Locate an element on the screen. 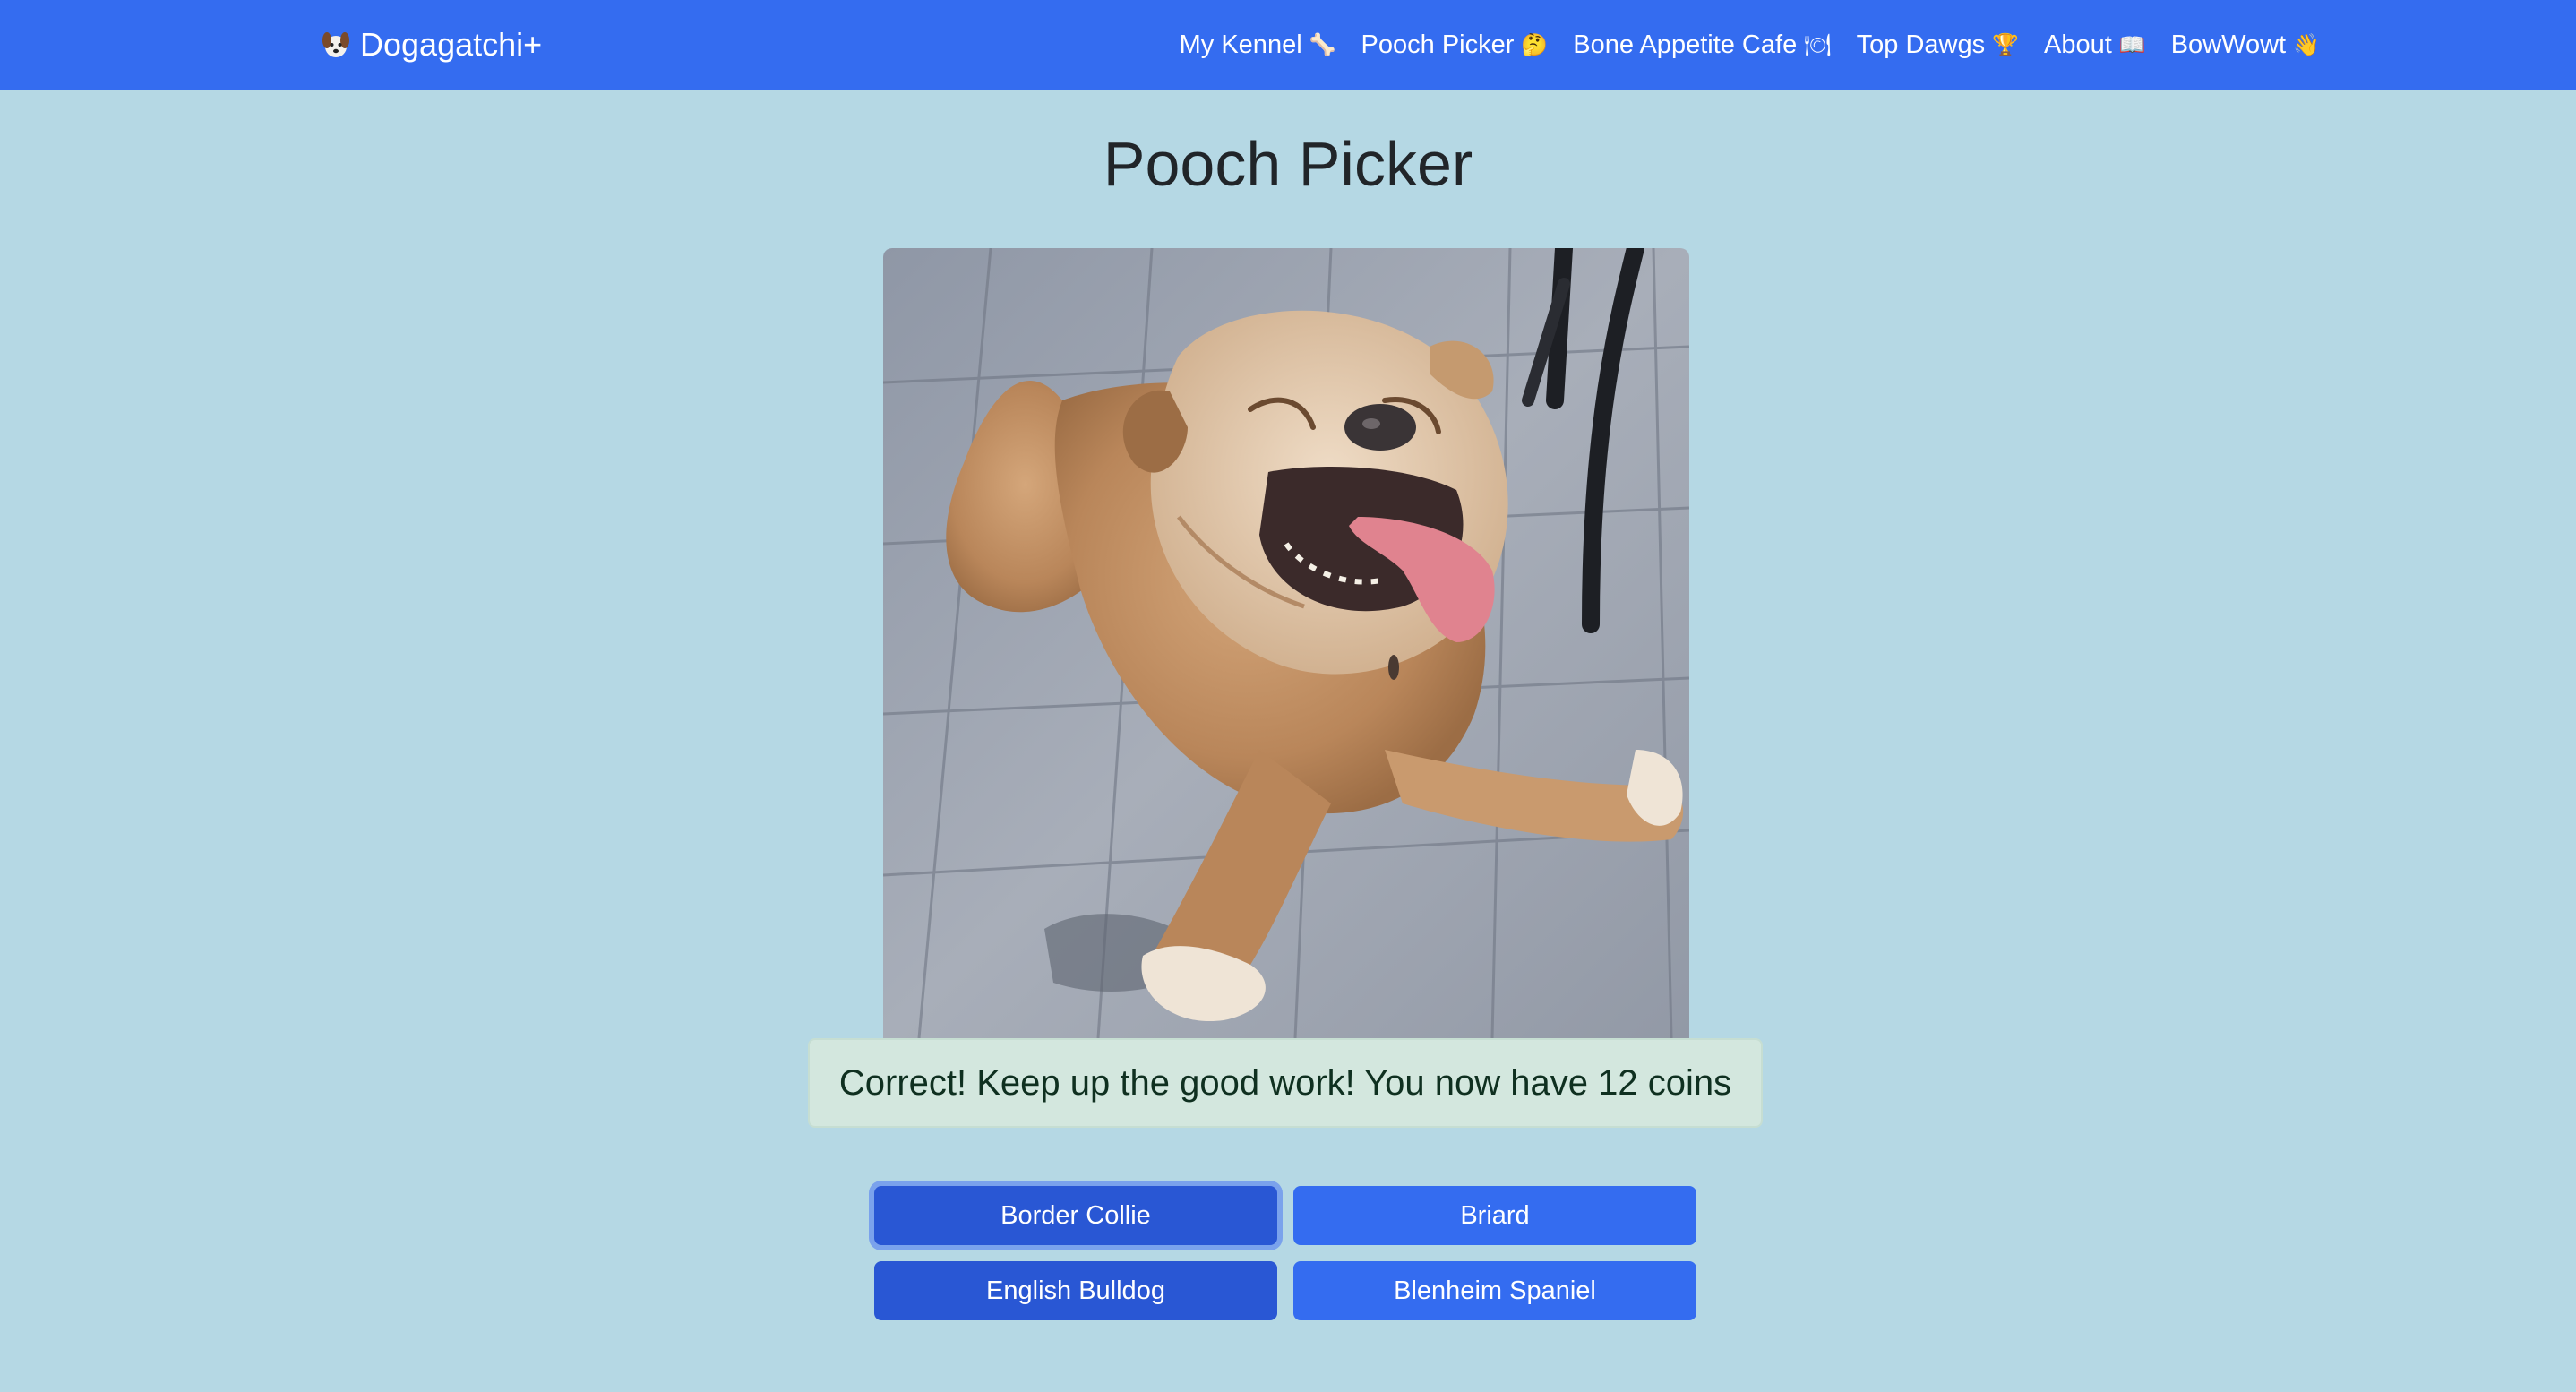 Image resolution: width=2576 pixels, height=1392 pixels. nav-link-pooch-picker: Pooch Picker 🤔 is located at coordinates (1455, 45).